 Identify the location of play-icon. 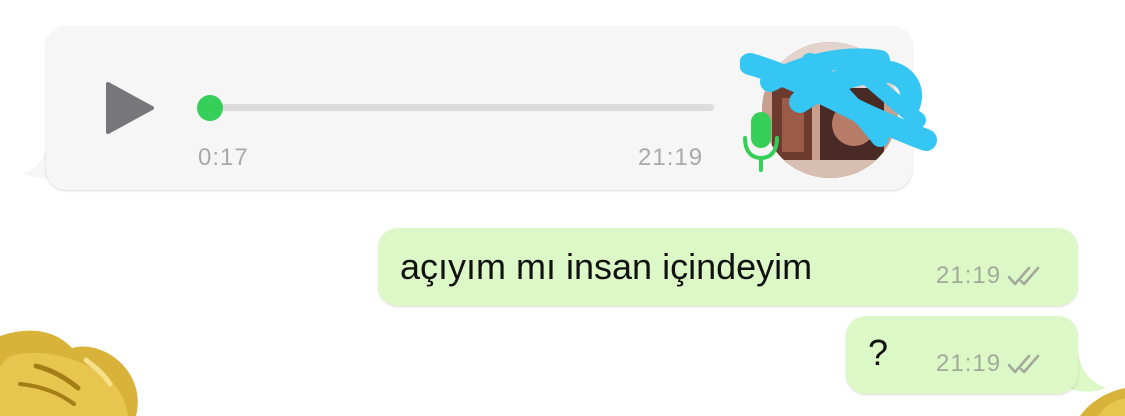
(130, 108).